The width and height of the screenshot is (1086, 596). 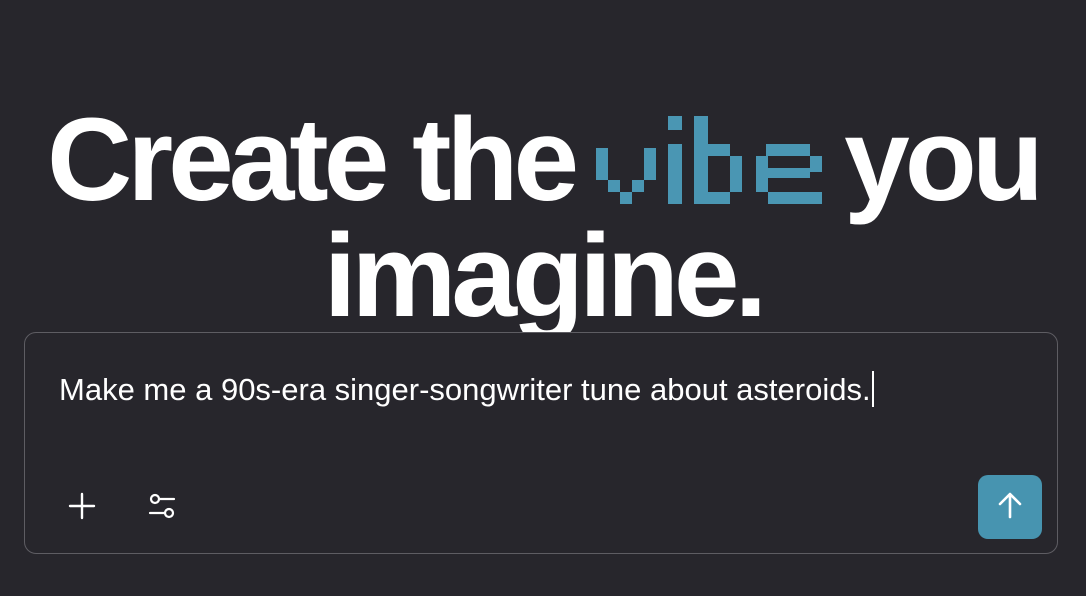 I want to click on headline-text-before: Create the, so click(x=313, y=160).